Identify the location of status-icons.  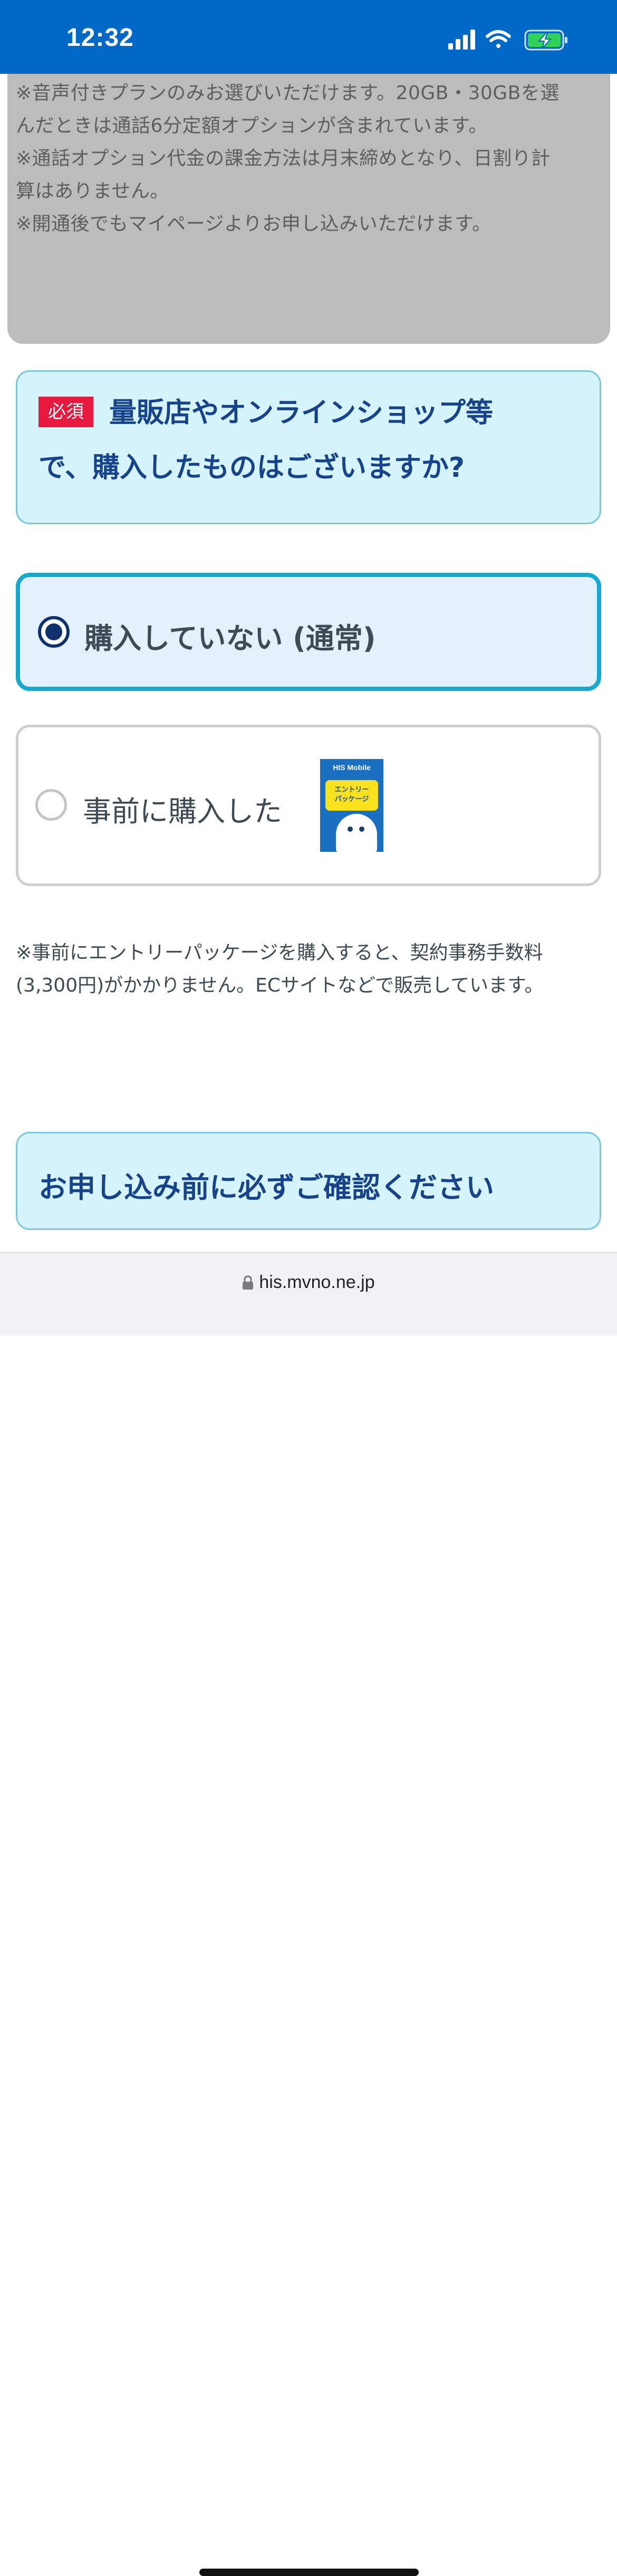
(511, 40).